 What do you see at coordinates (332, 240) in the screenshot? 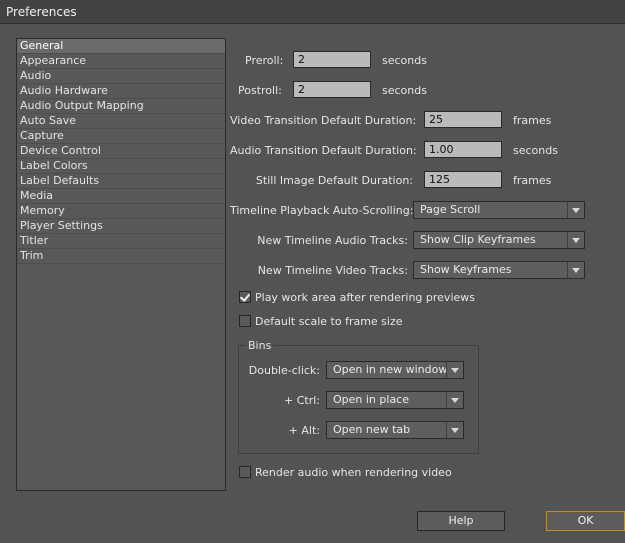
I see `audio-tracks-label: New Timeline Audio Tracks:` at bounding box center [332, 240].